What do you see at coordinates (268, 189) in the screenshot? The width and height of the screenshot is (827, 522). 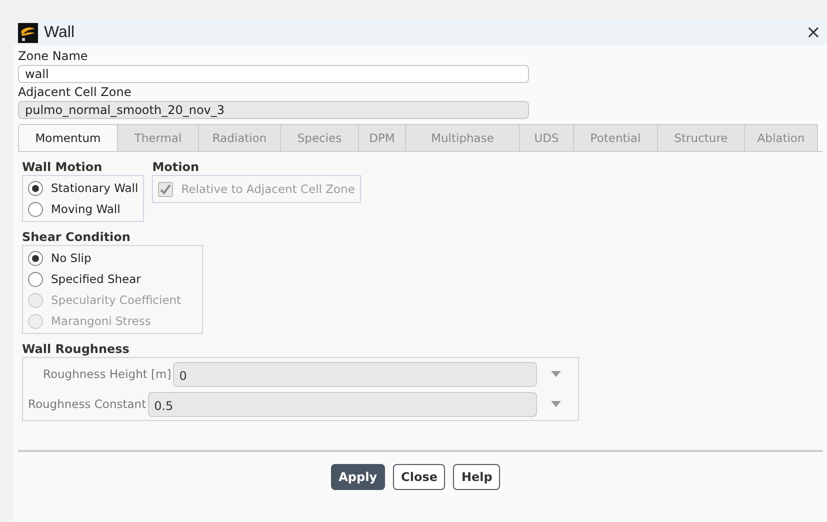 I see `checkbox-label: Relative to Adjacent Cell Zone` at bounding box center [268, 189].